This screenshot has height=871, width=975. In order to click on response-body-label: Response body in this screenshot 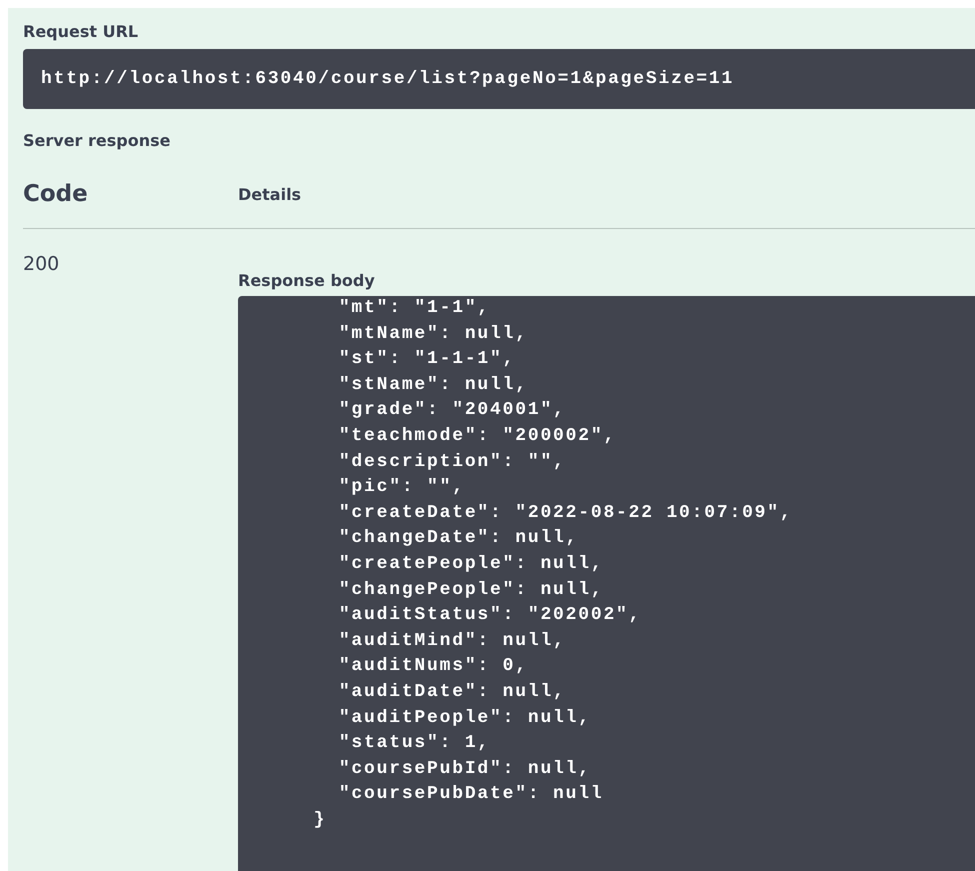, I will do `click(307, 280)`.